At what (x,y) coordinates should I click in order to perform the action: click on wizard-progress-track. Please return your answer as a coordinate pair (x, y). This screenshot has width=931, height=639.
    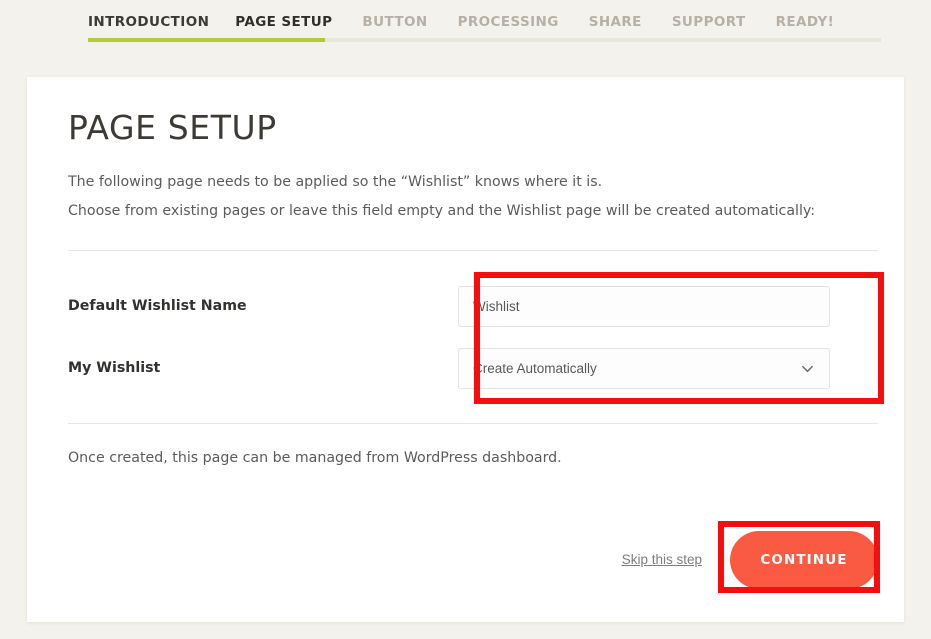
    Looking at the image, I should click on (484, 40).